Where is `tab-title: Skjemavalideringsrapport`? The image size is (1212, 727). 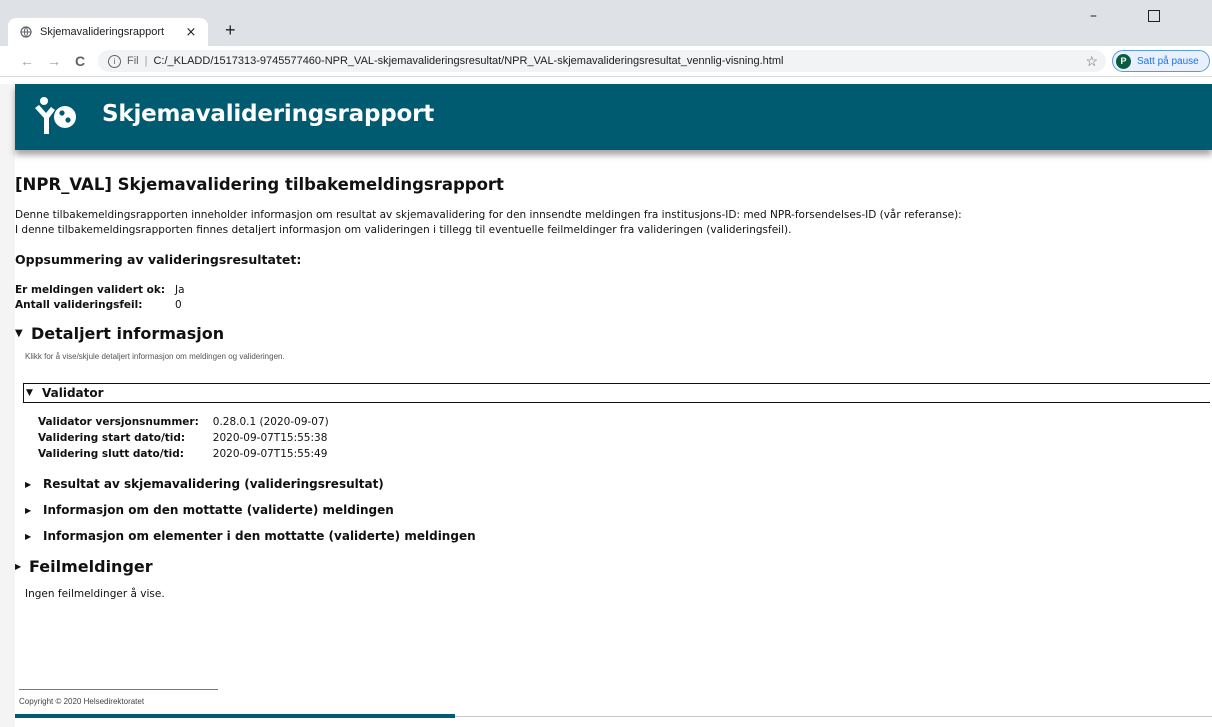 tab-title: Skjemavalideringsrapport is located at coordinates (102, 32).